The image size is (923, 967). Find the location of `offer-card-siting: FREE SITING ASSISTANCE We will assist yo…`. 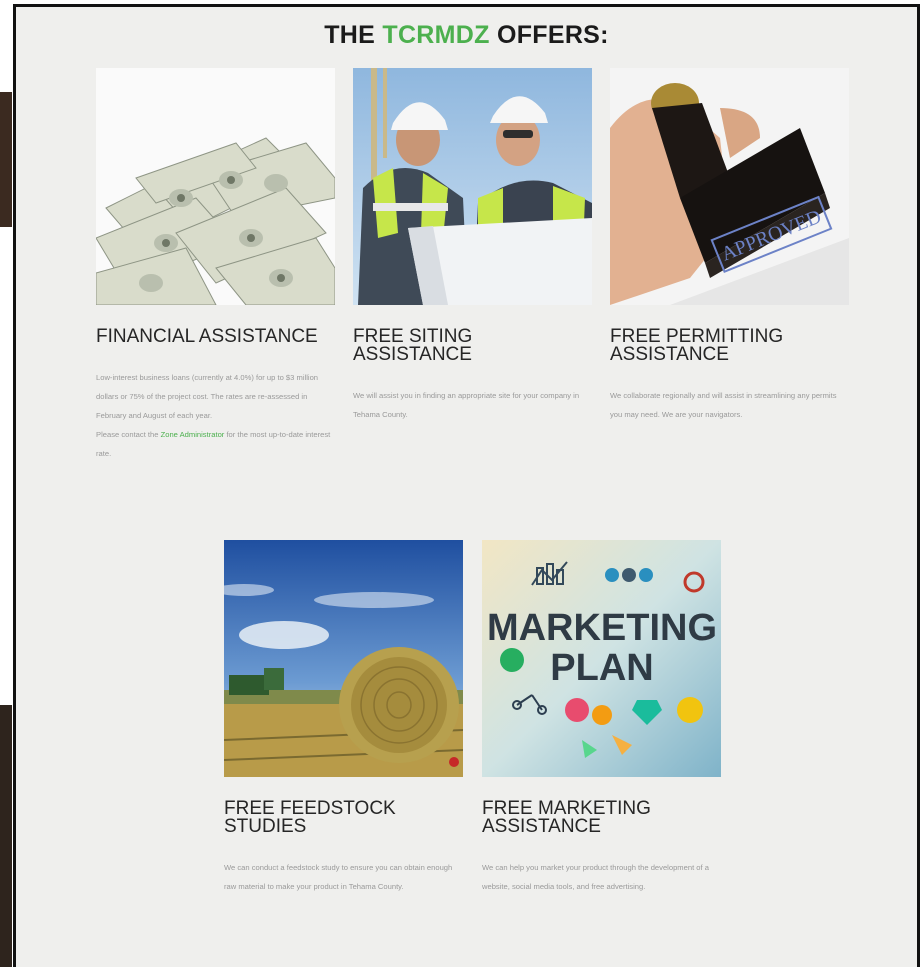

offer-card-siting: FREE SITING ASSISTANCE We will assist yo… is located at coordinates (472, 246).